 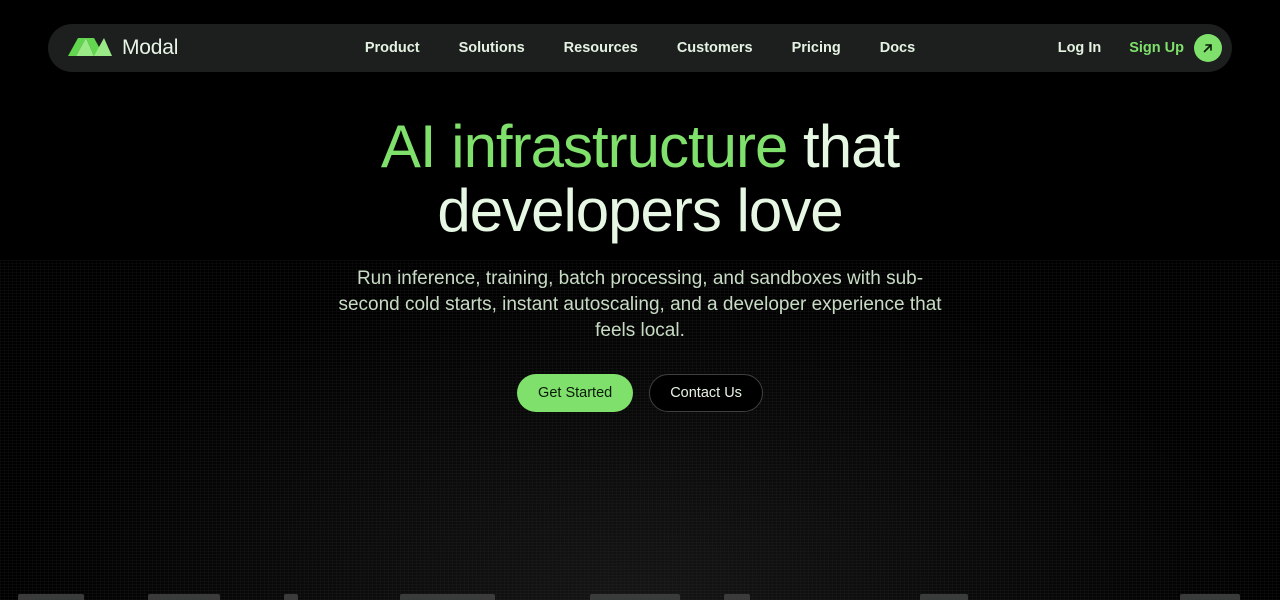 I want to click on hero-title-accent: AI infrastructure, so click(x=584, y=146).